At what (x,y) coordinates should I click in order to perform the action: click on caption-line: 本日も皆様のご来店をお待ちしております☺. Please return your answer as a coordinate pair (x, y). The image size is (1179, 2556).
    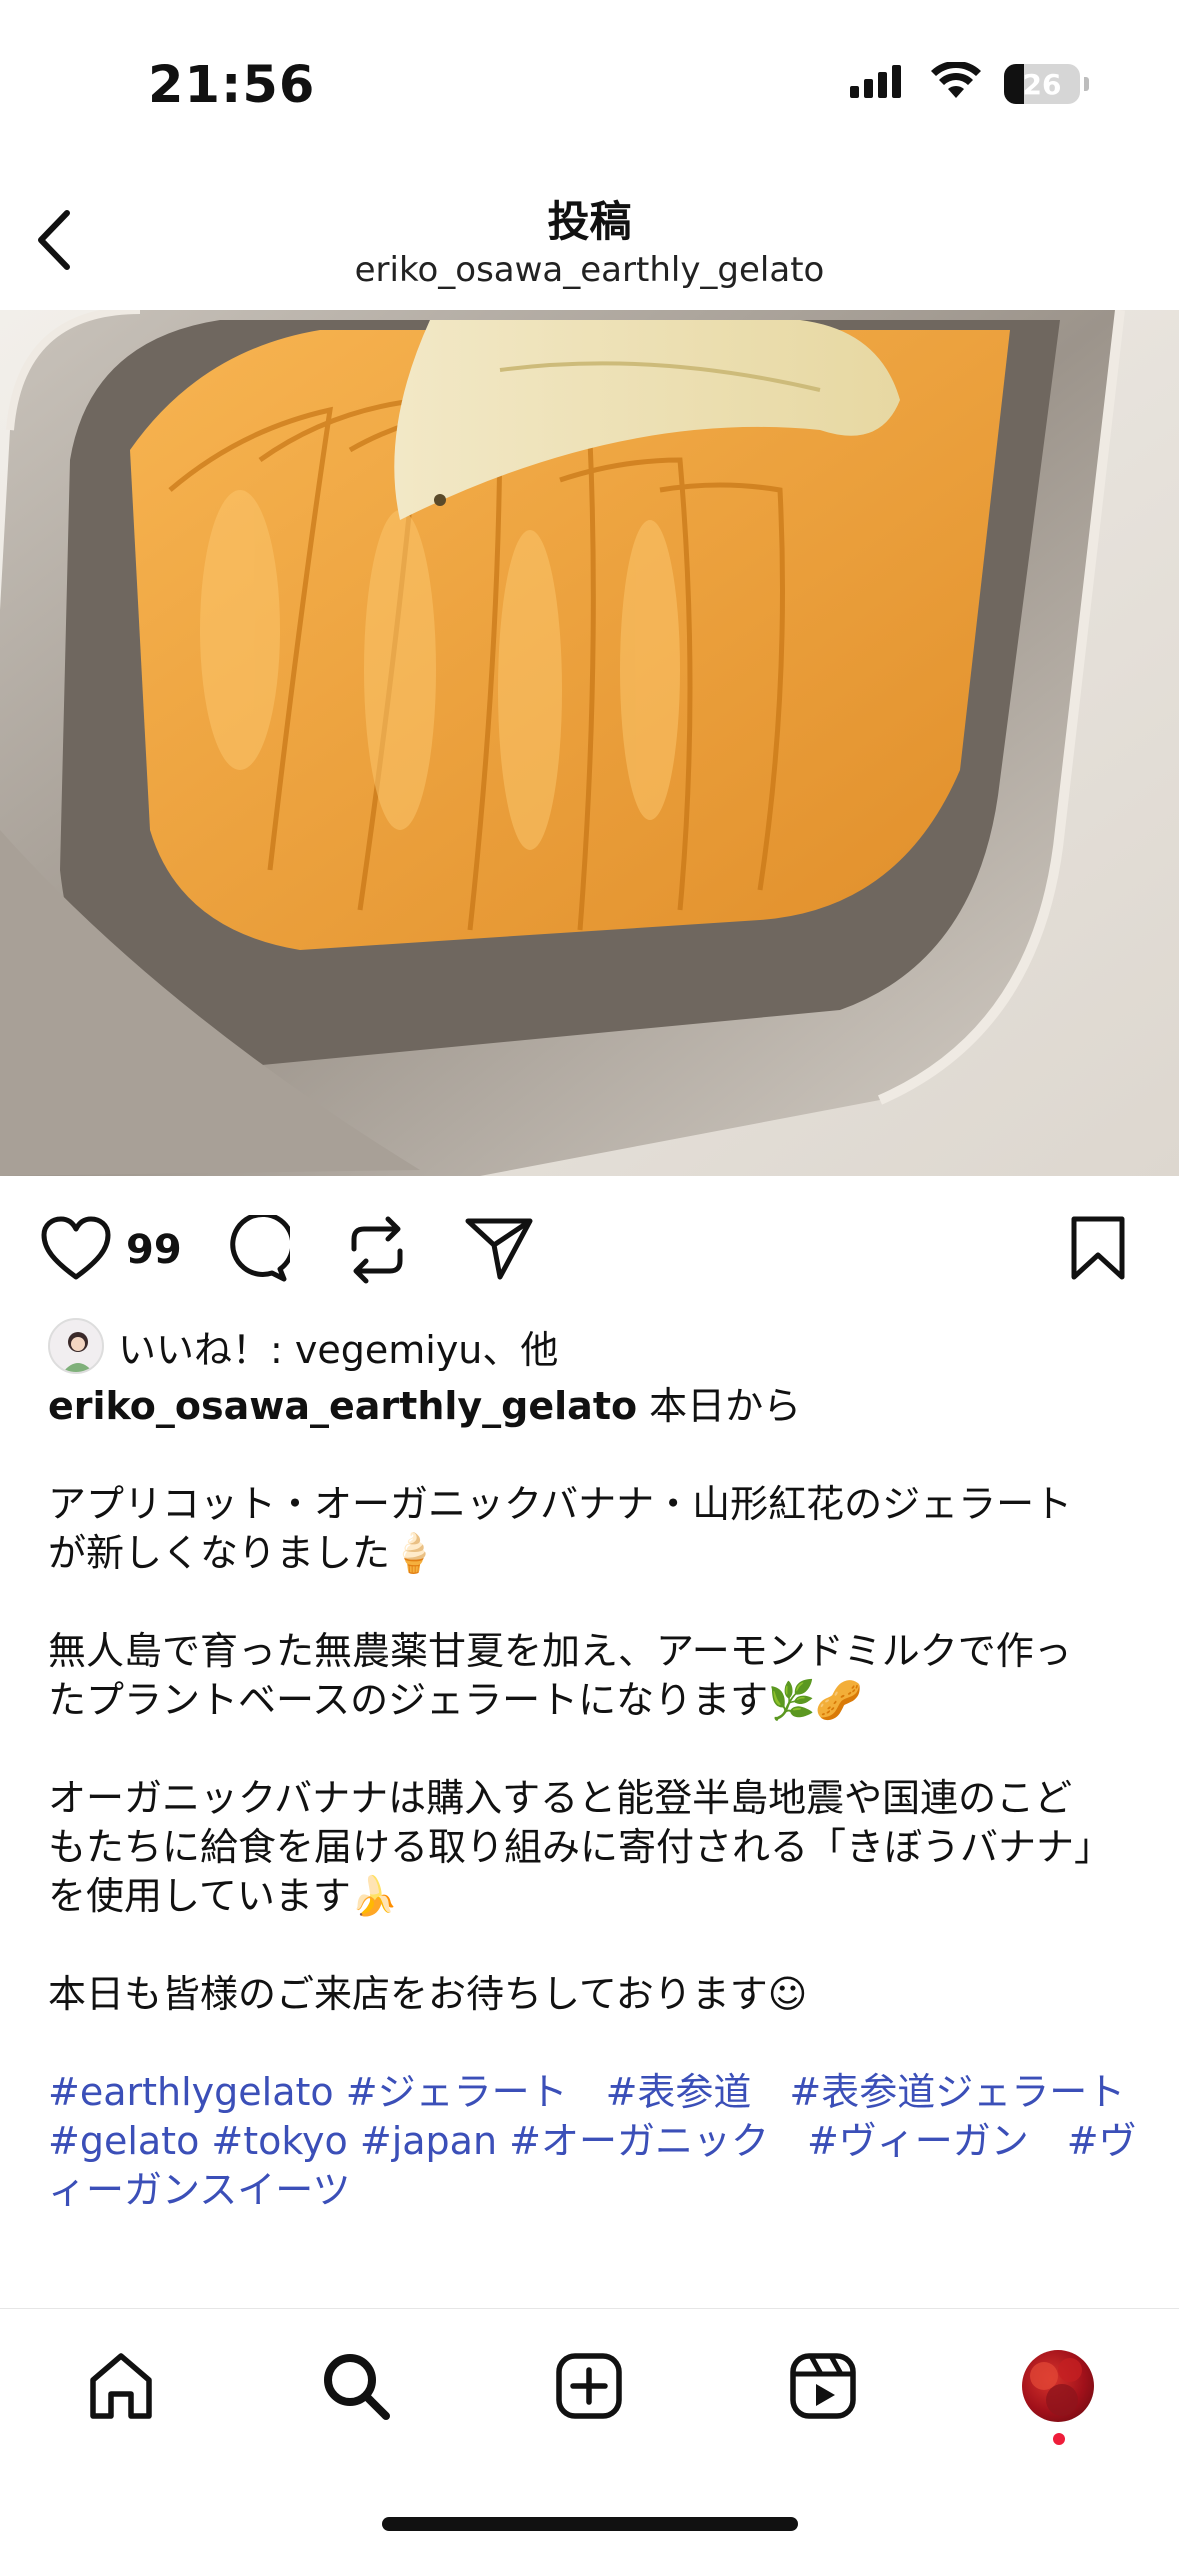
    Looking at the image, I should click on (428, 1994).